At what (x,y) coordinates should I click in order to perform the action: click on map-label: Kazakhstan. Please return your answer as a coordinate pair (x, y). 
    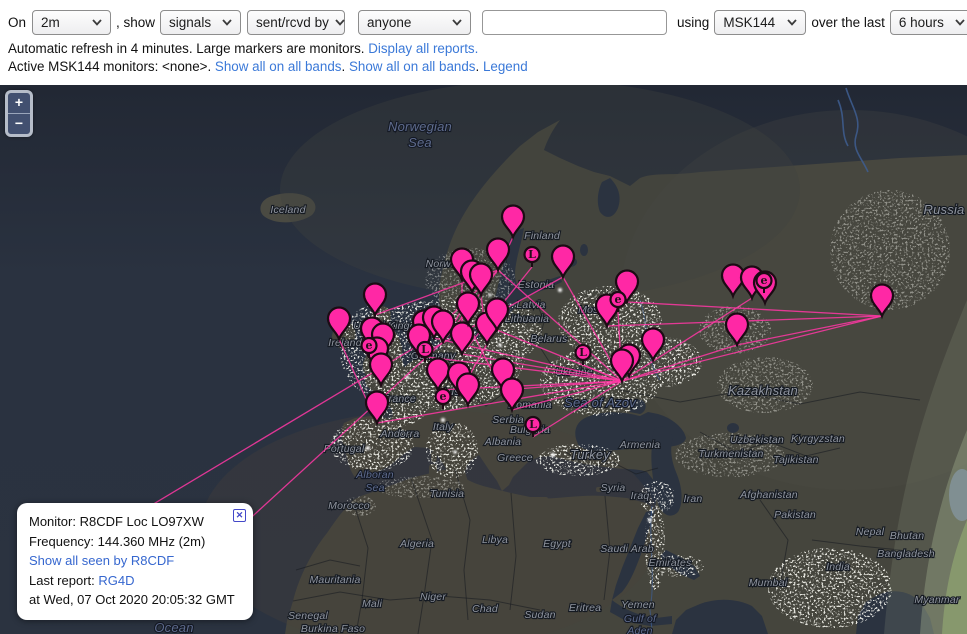
    Looking at the image, I should click on (763, 390).